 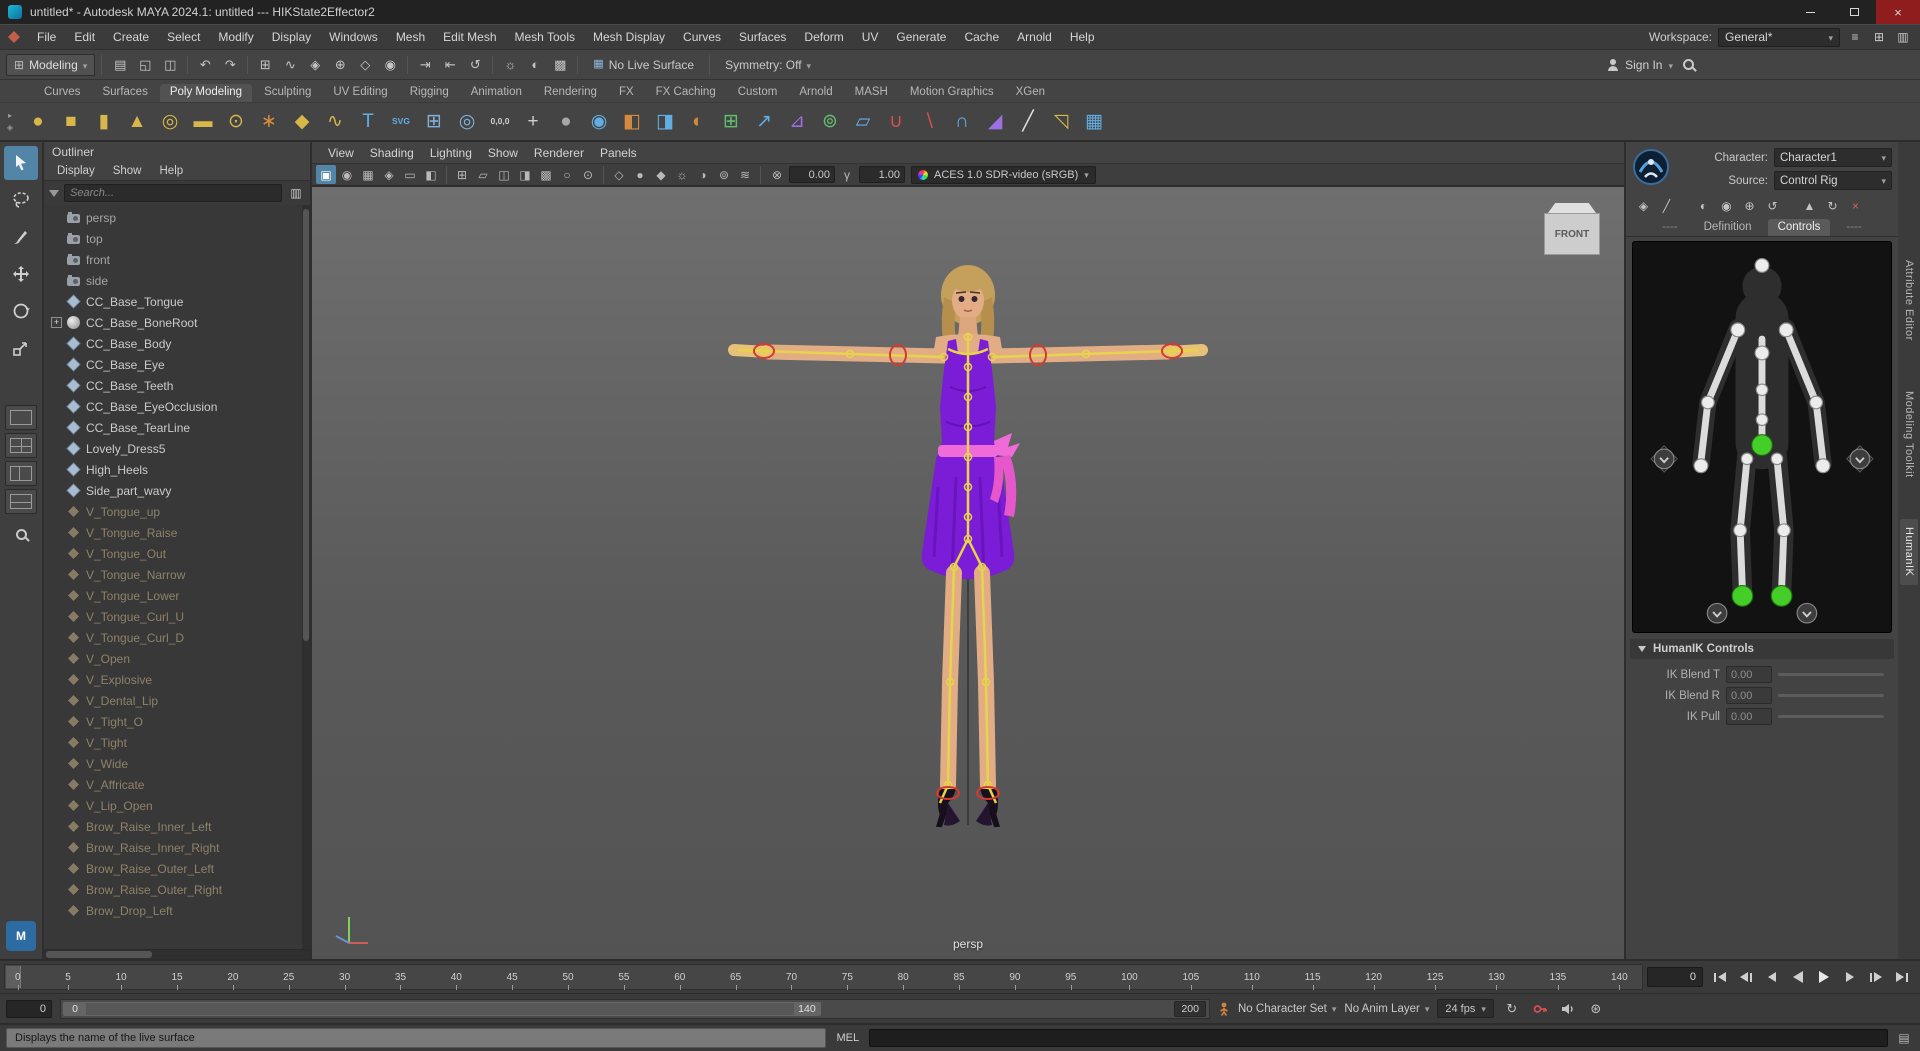 I want to click on param-slider, so click(x=1831, y=674).